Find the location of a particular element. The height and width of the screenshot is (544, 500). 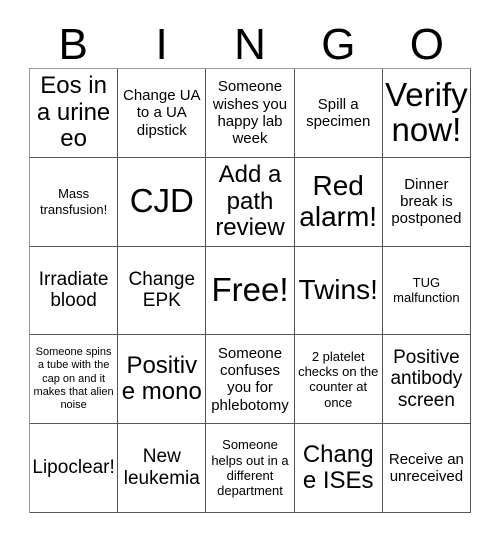

bingo-cell-text: Positive antibody screen is located at coordinates (426, 379).